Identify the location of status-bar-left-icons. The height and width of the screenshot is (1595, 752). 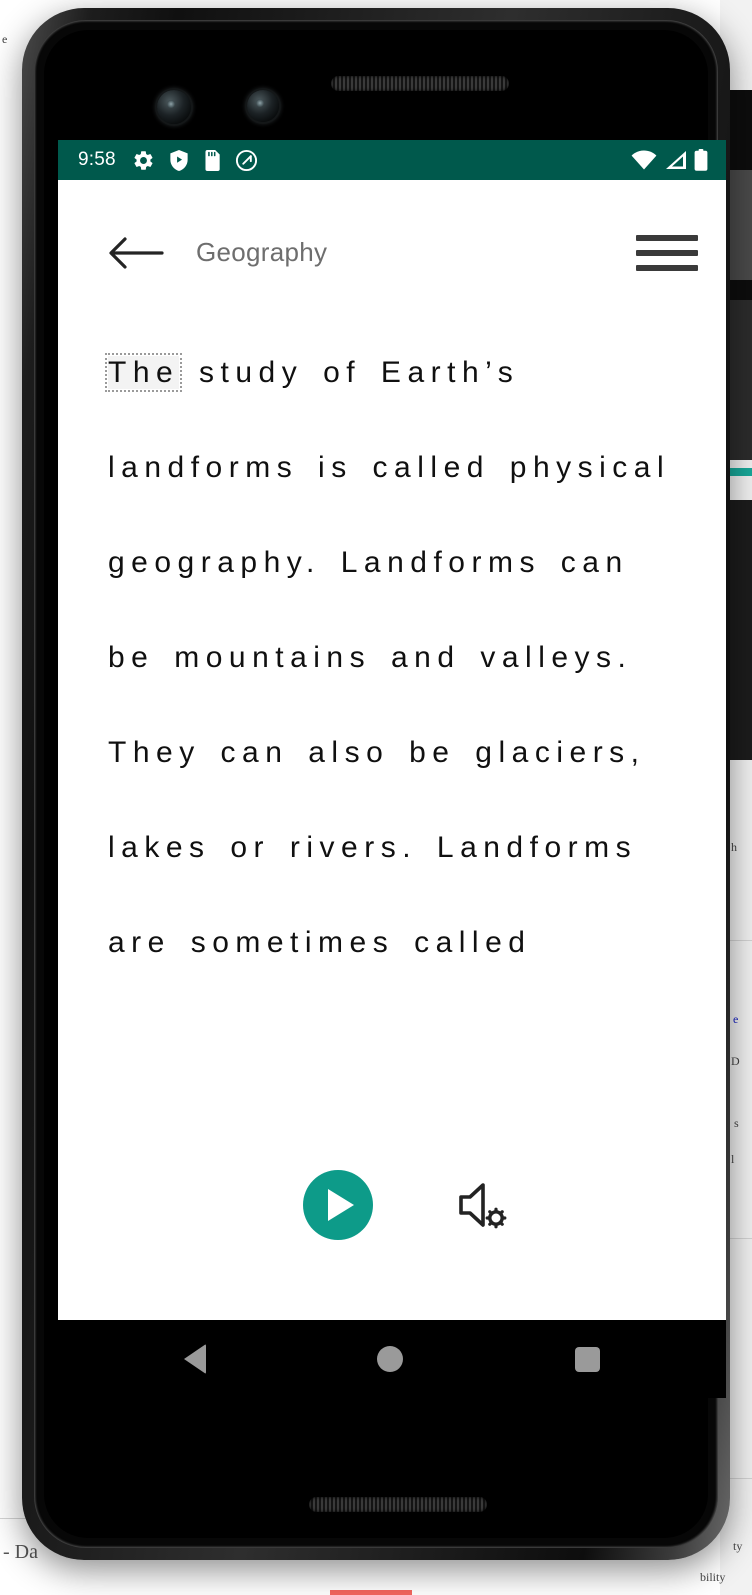
(195, 160).